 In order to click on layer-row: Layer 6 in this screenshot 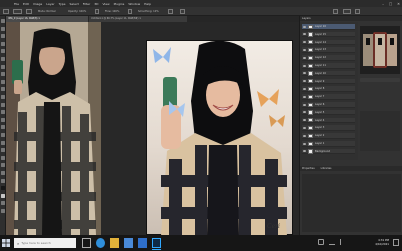, I will do `click(328, 105)`.